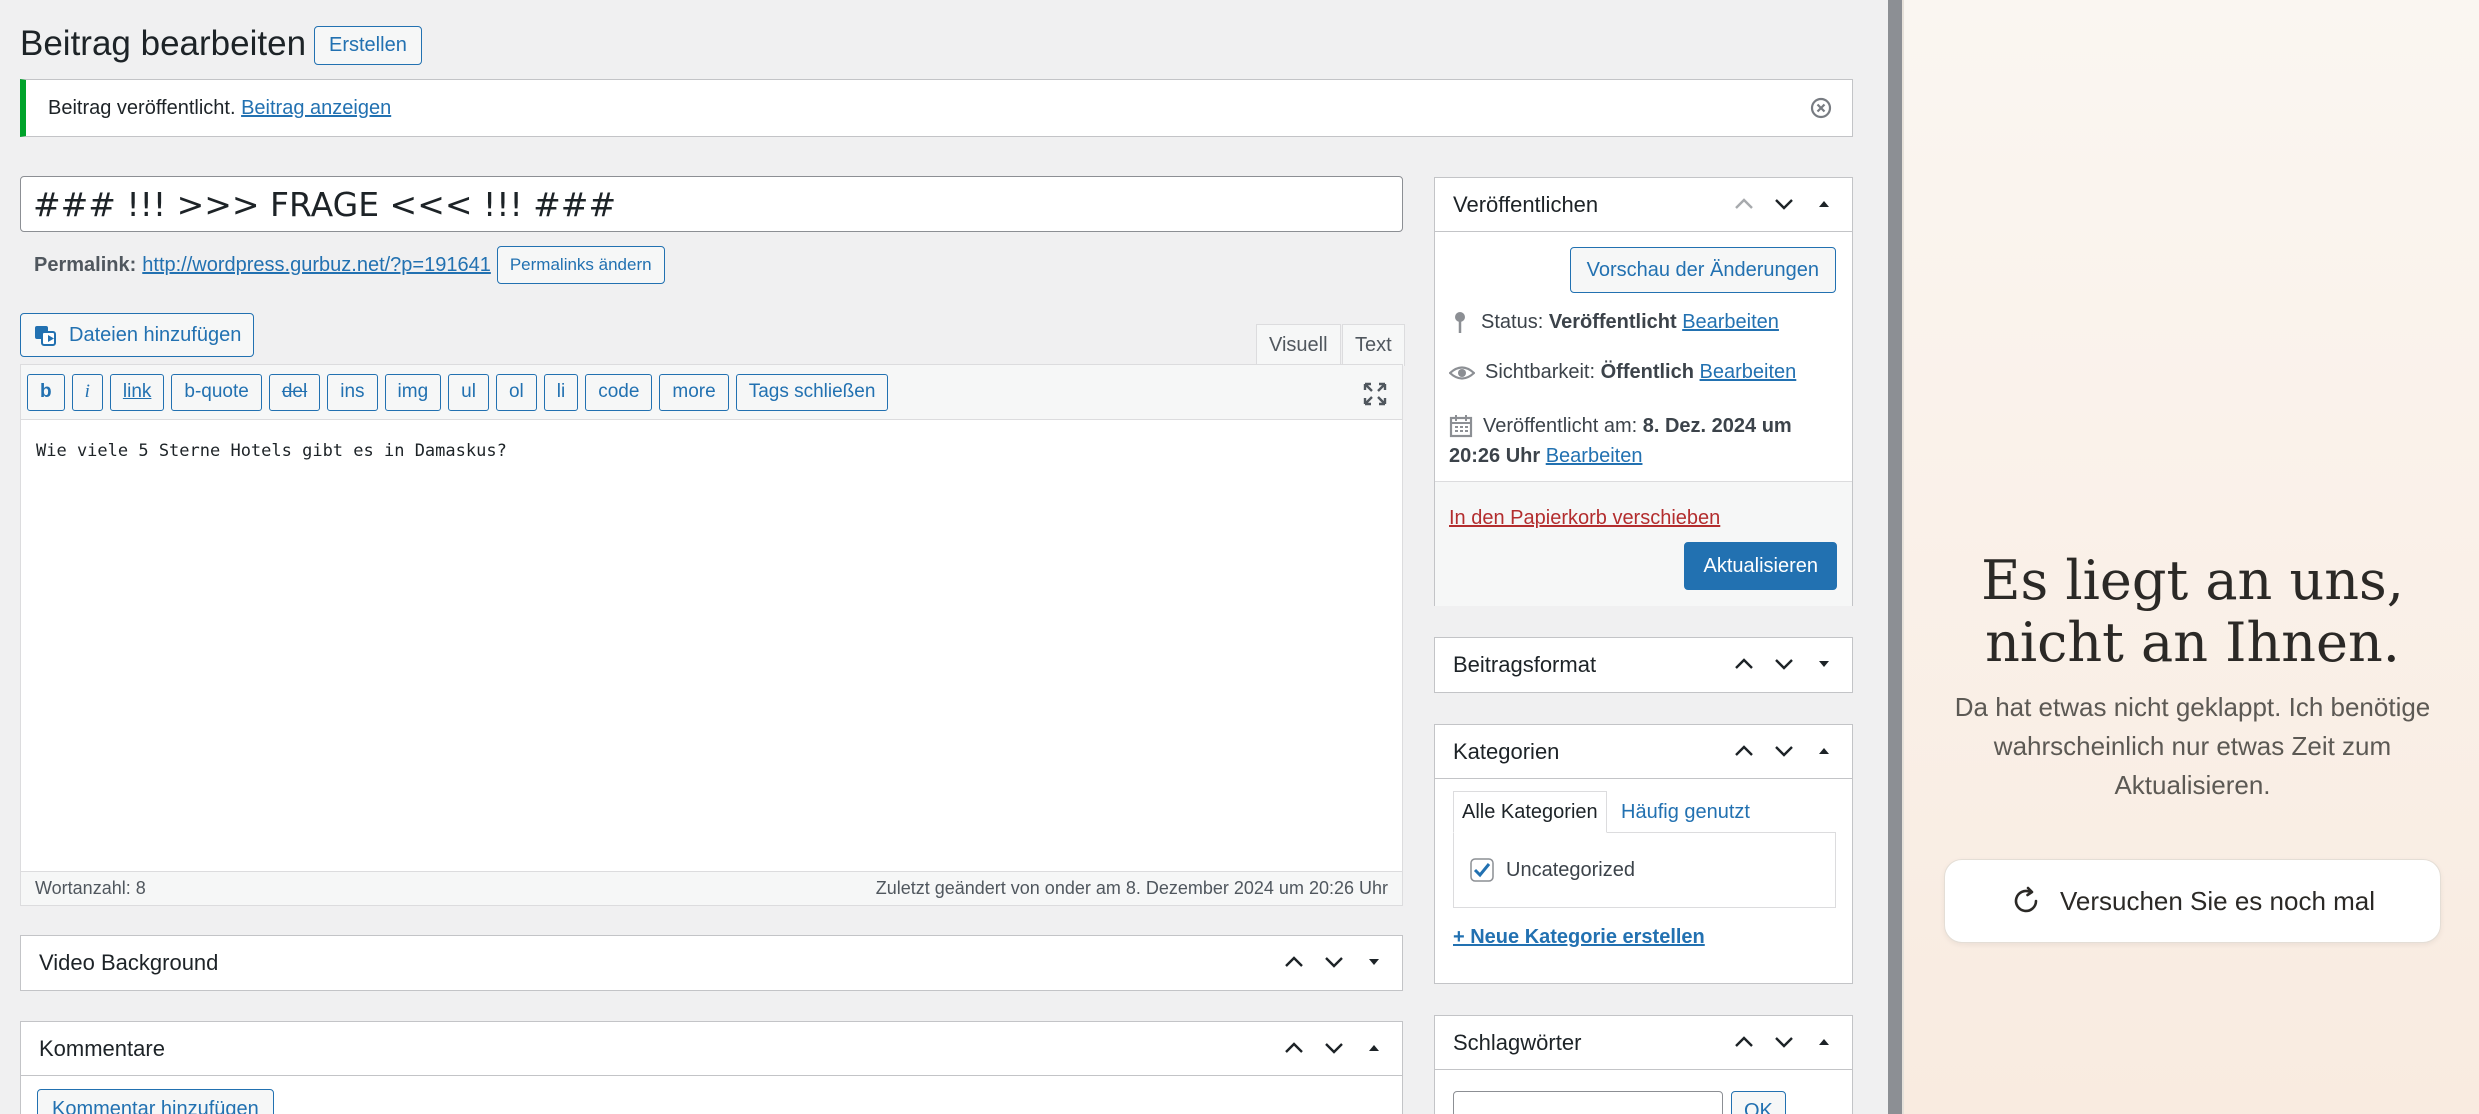 The image size is (2479, 1114). I want to click on status-row: Status: Veröffentlicht Bearbeiten, so click(1614, 322).